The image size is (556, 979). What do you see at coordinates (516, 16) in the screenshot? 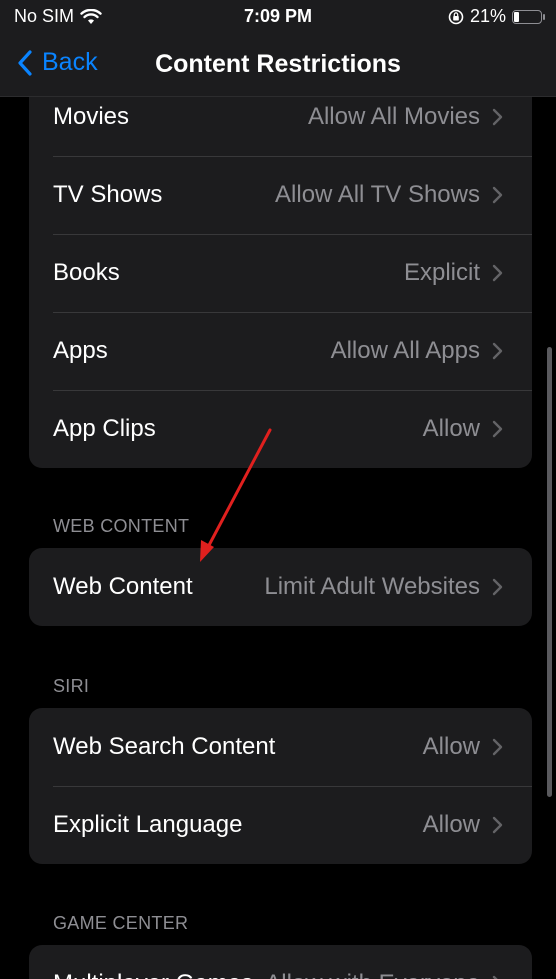
I see `battery-fill` at bounding box center [516, 16].